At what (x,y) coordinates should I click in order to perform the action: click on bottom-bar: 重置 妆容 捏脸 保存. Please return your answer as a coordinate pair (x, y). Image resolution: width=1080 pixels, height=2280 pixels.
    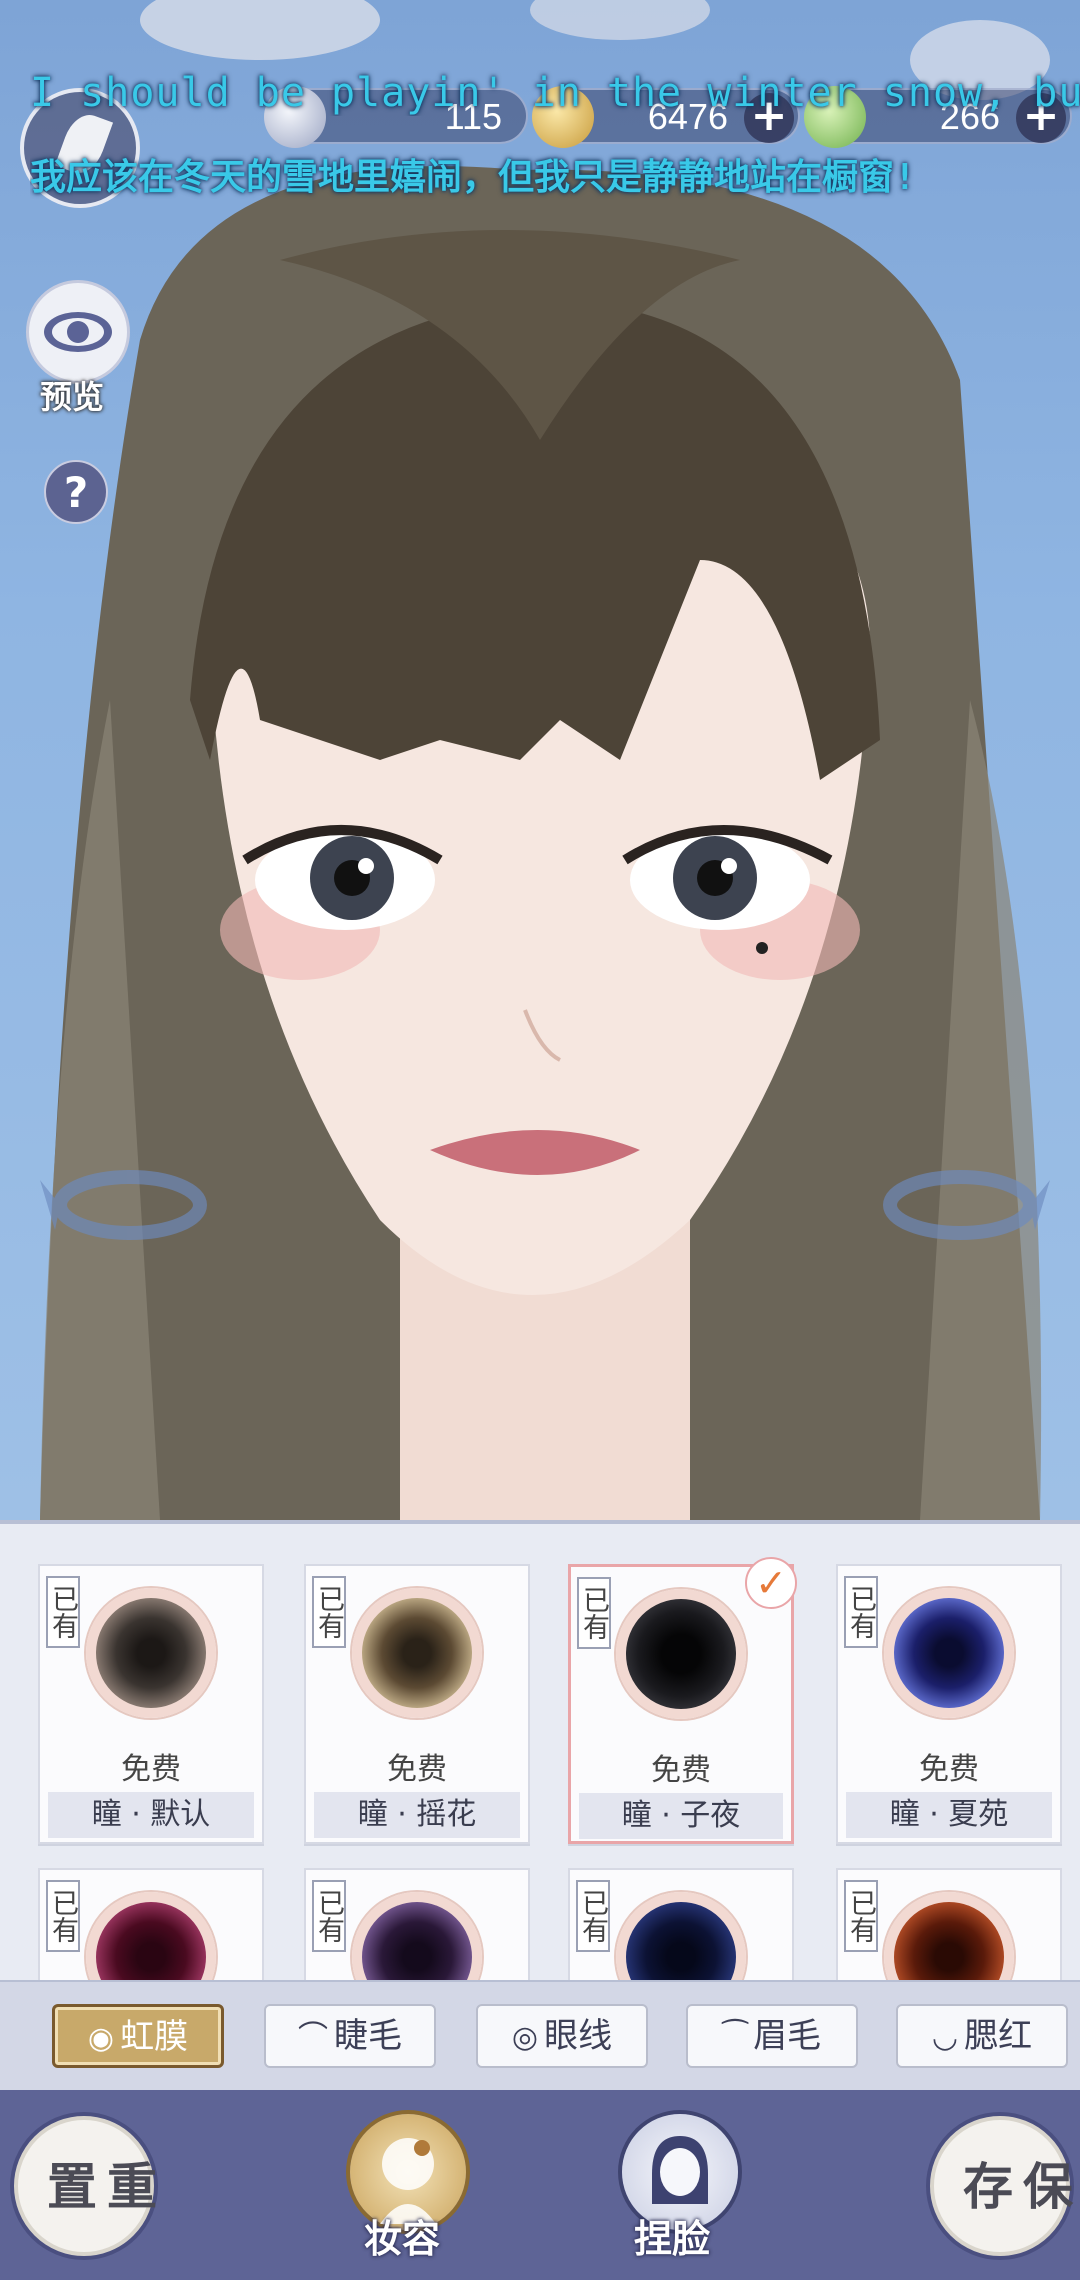
    Looking at the image, I should click on (540, 2185).